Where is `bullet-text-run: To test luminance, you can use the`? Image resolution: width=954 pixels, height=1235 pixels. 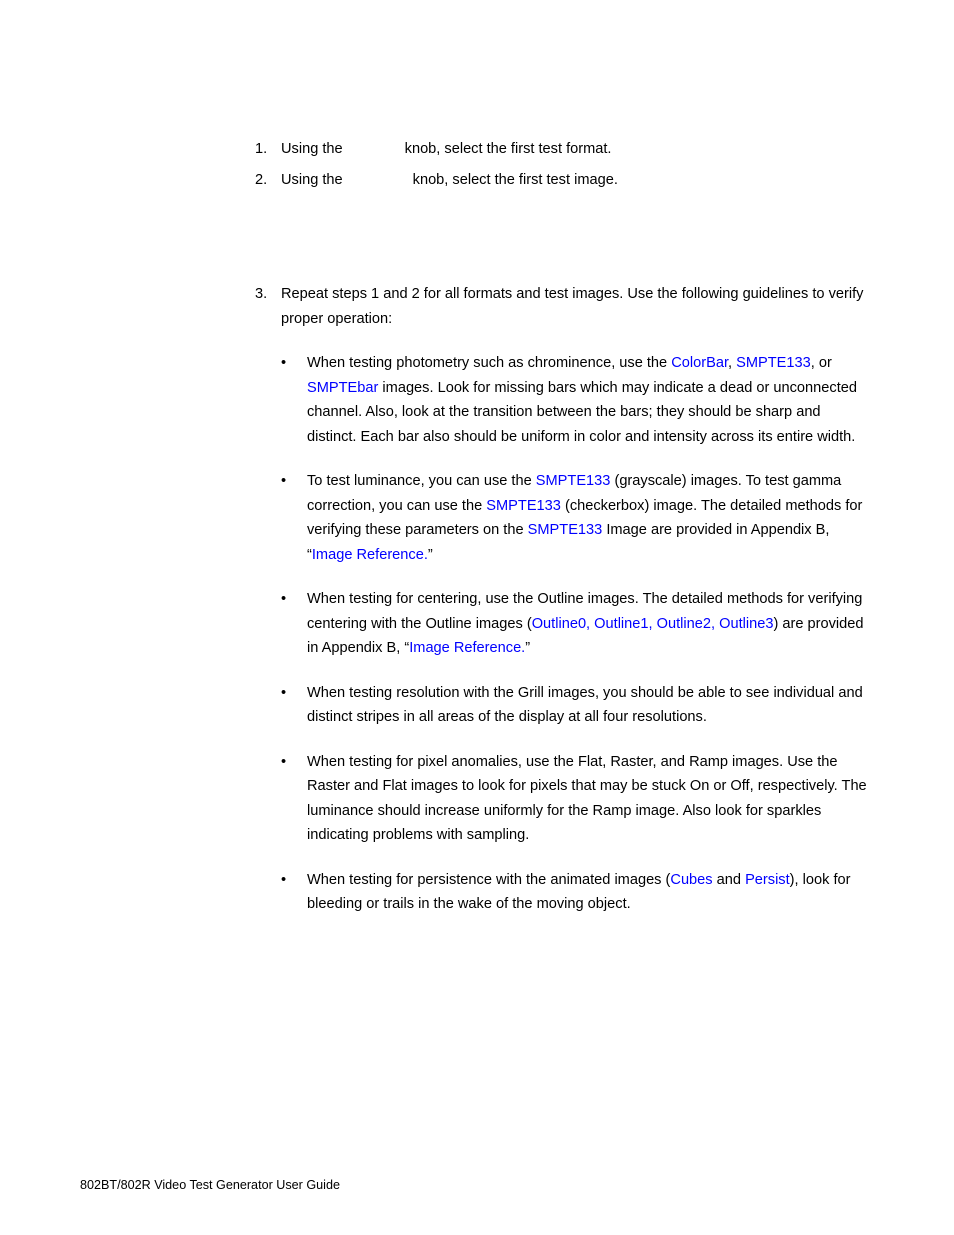
bullet-text-run: To test luminance, you can use the is located at coordinates (421, 481).